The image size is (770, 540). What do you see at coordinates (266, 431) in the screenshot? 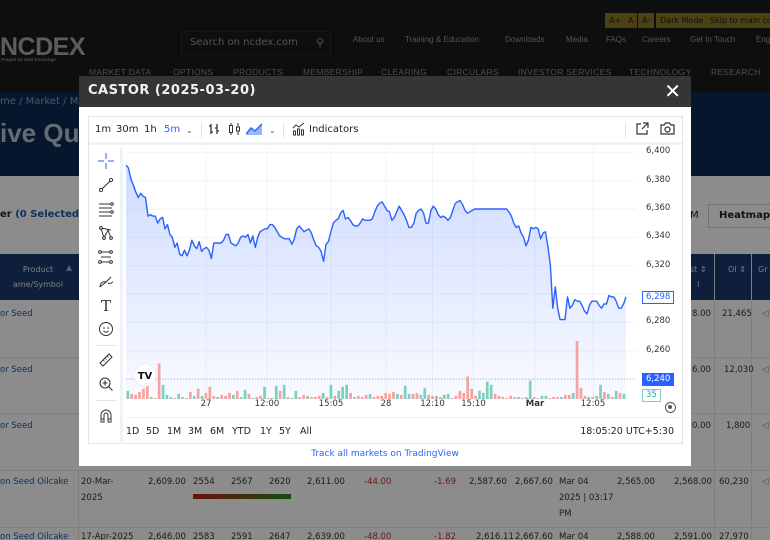
I see `range-1y: 1Y` at bounding box center [266, 431].